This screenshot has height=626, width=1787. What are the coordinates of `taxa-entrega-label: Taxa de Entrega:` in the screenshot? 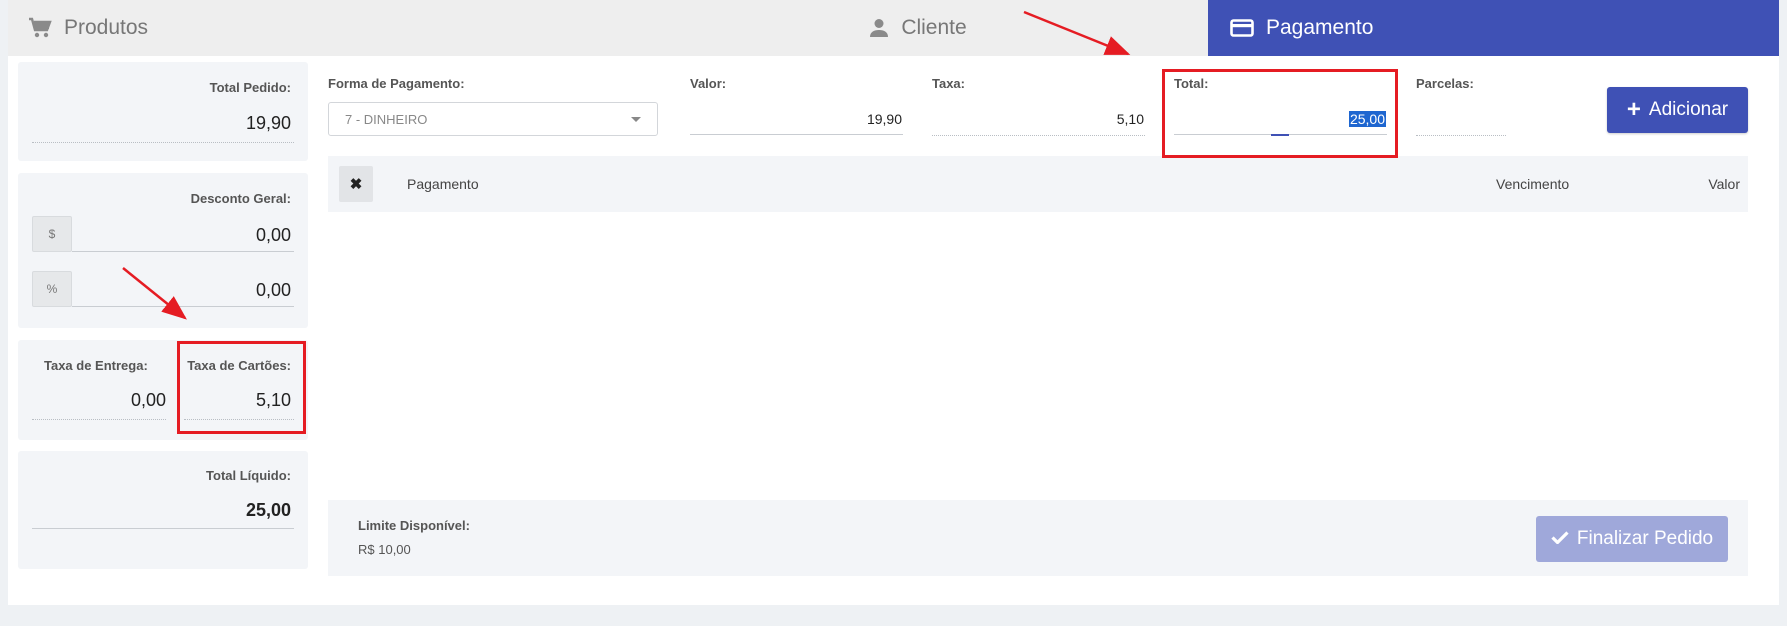 It's located at (96, 365).